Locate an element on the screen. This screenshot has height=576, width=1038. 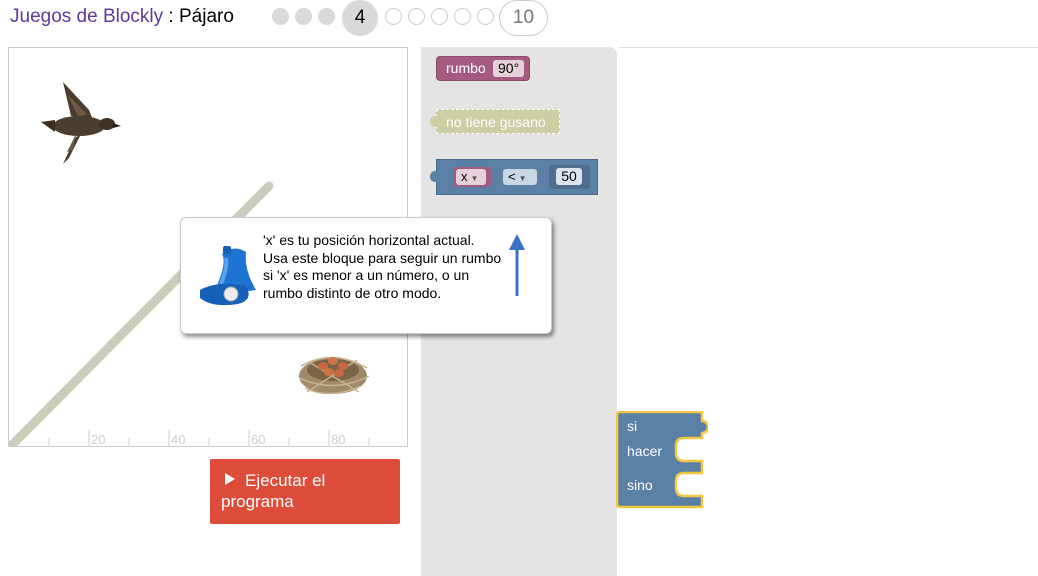
number-block: 50 is located at coordinates (569, 177).